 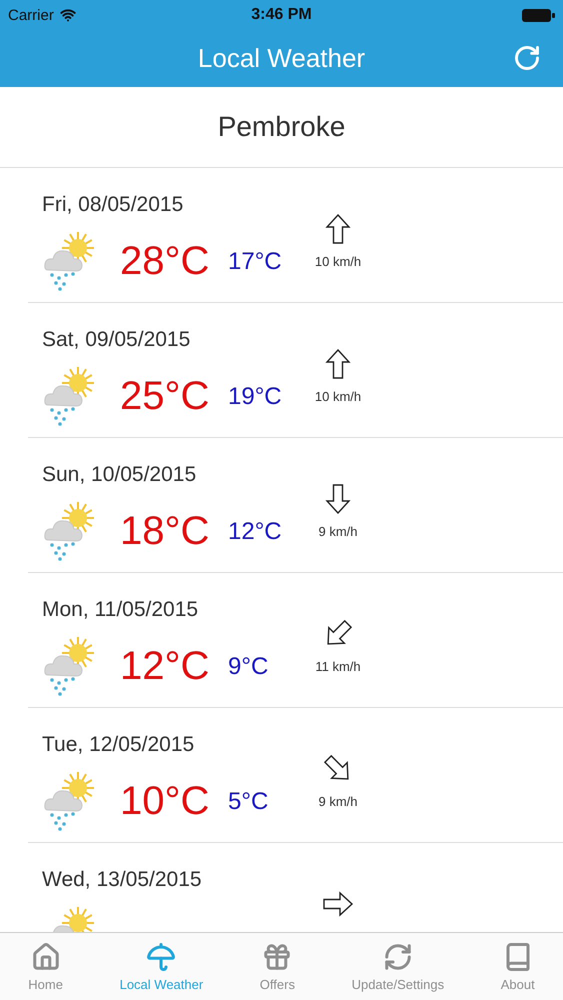 I want to click on forecast-date: Sat, 09/05/2015, so click(x=116, y=340).